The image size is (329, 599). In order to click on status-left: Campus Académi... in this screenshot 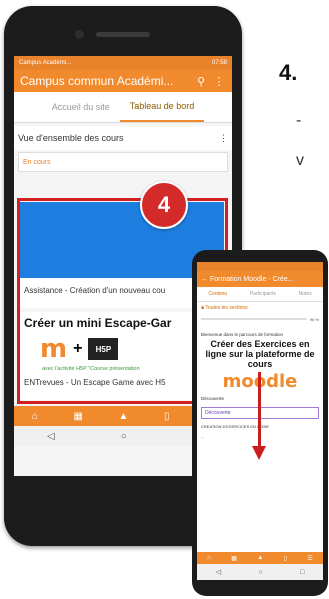, I will do `click(45, 63)`.